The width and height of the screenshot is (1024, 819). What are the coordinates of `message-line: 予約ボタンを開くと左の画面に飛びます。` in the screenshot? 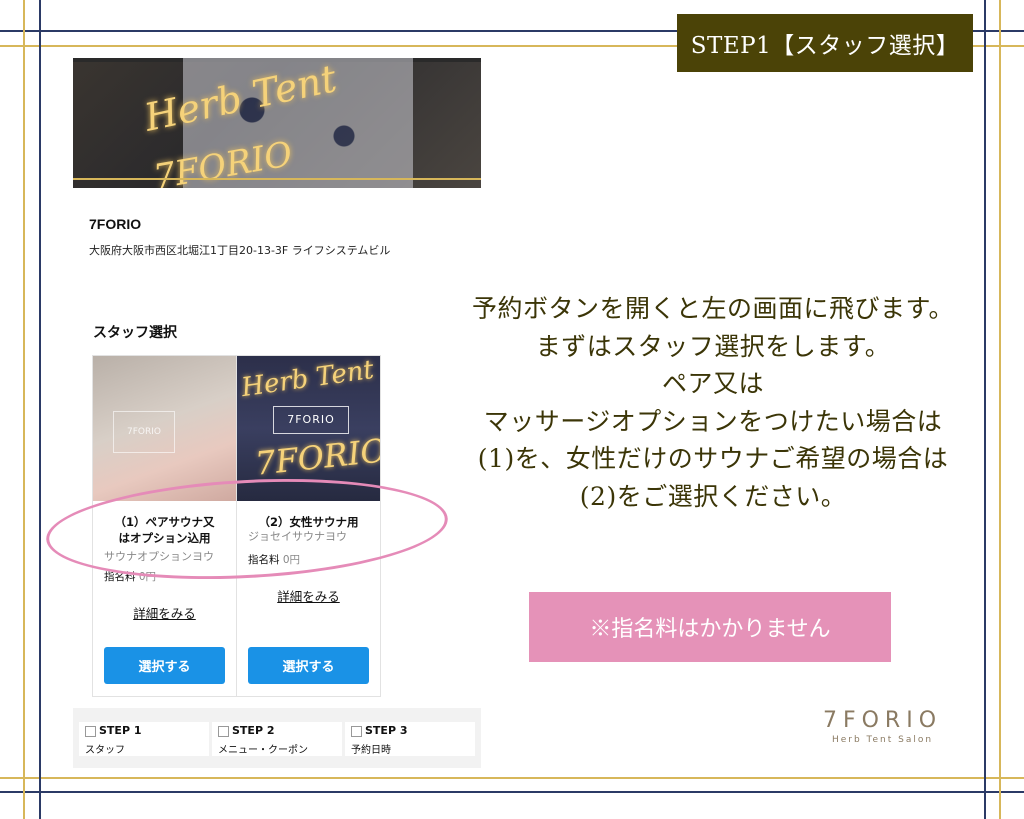 It's located at (712, 308).